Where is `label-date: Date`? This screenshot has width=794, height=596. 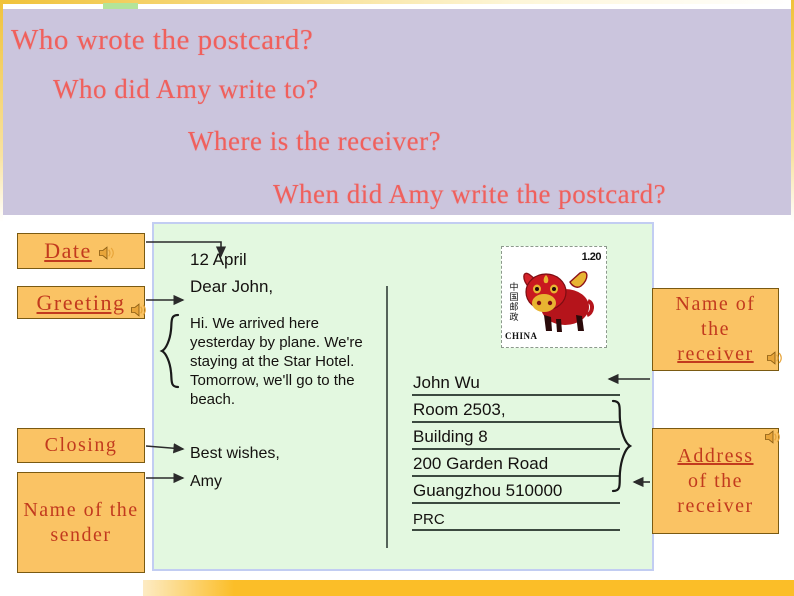 label-date: Date is located at coordinates (81, 251).